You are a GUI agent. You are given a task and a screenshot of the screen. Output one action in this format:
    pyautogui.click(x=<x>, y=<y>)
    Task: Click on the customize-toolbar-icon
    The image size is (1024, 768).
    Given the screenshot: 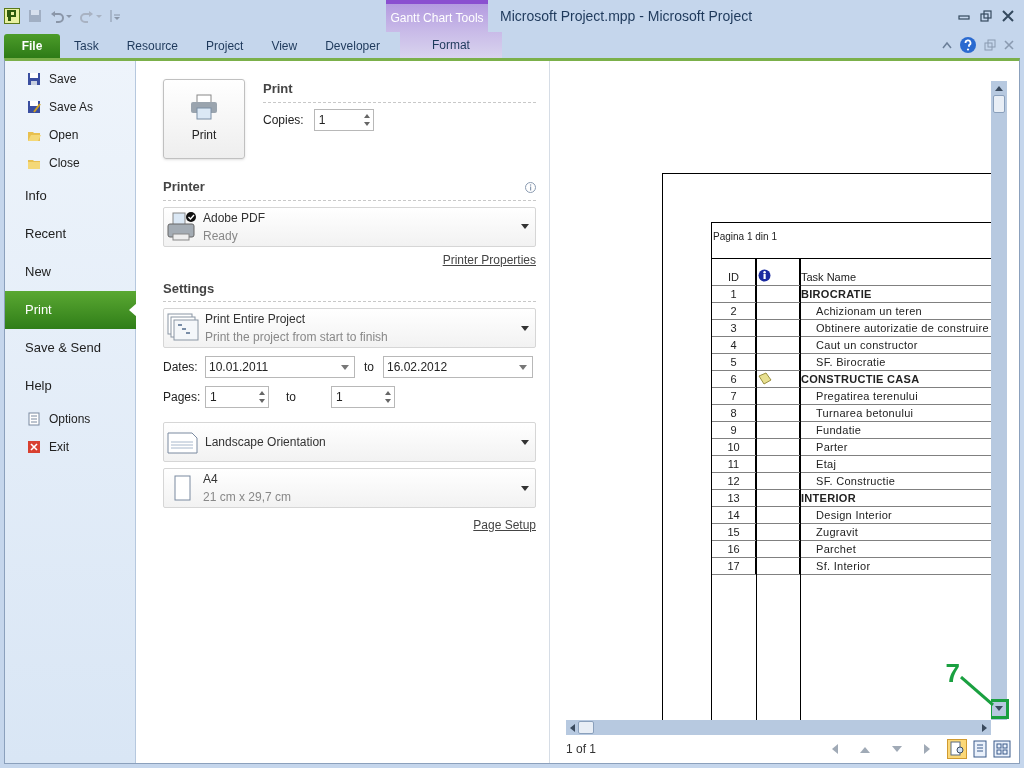 What is the action you would take?
    pyautogui.click(x=115, y=16)
    